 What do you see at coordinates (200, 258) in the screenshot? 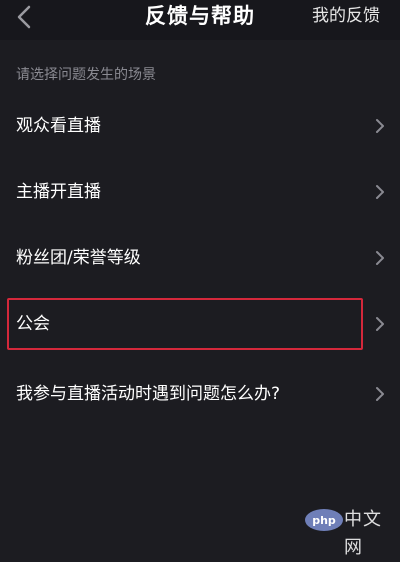
I see `menu-item-fan-club: 粉丝团/荣誉等级` at bounding box center [200, 258].